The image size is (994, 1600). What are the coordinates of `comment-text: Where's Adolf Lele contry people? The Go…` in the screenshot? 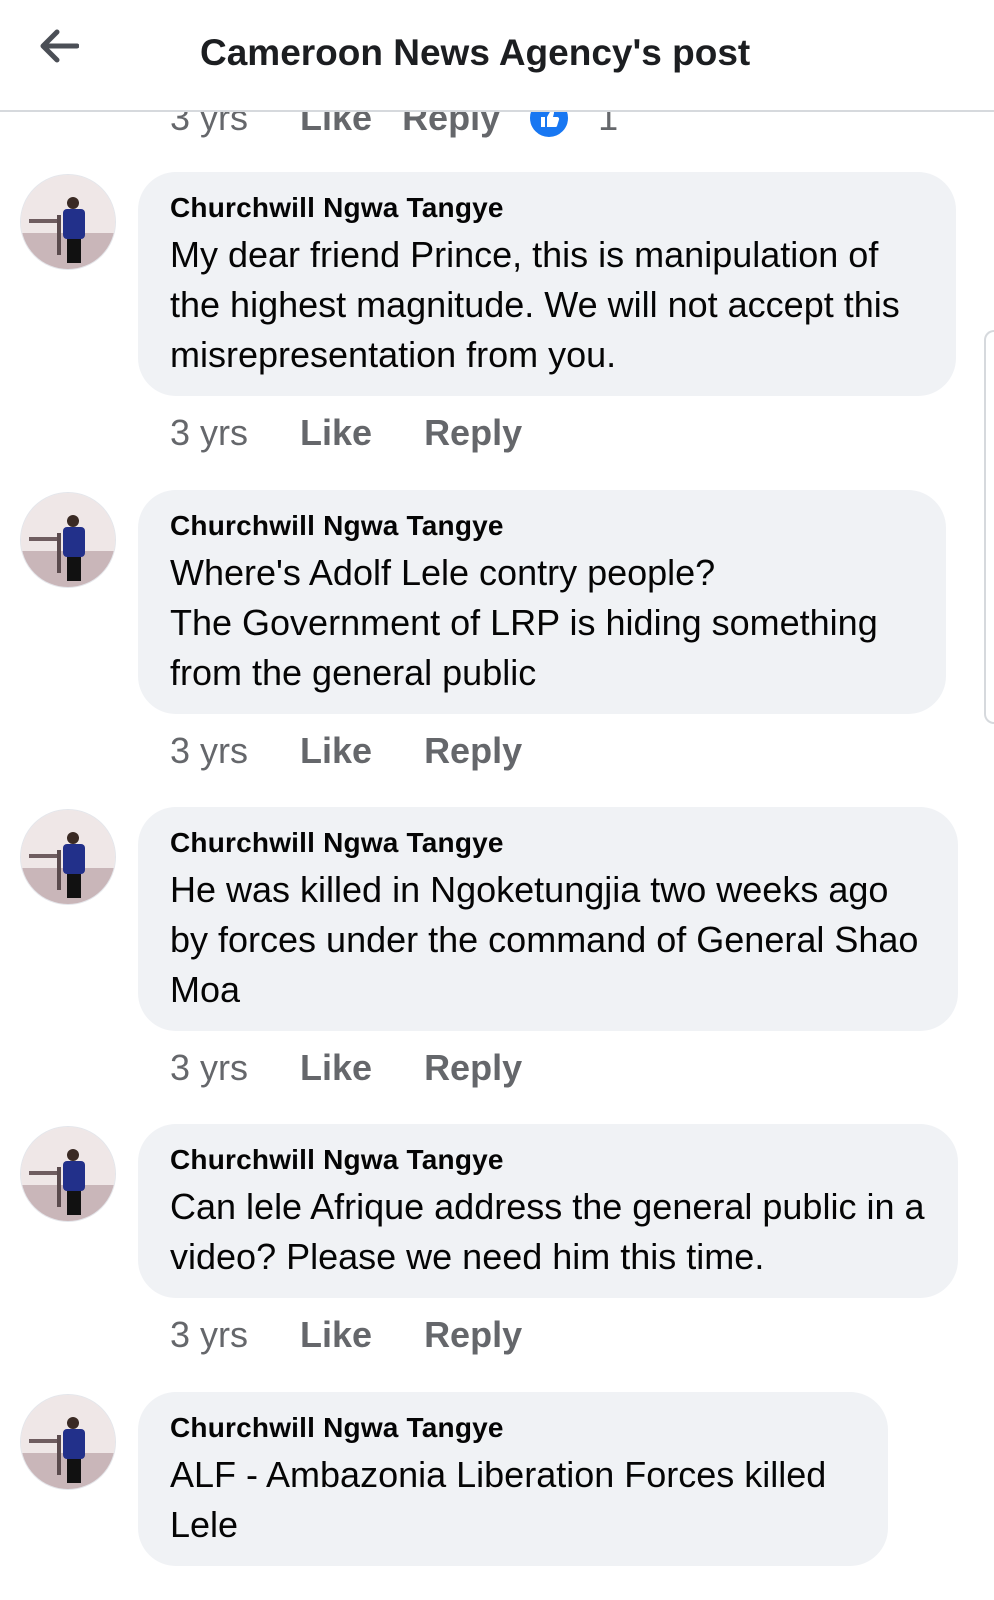 It's located at (524, 622).